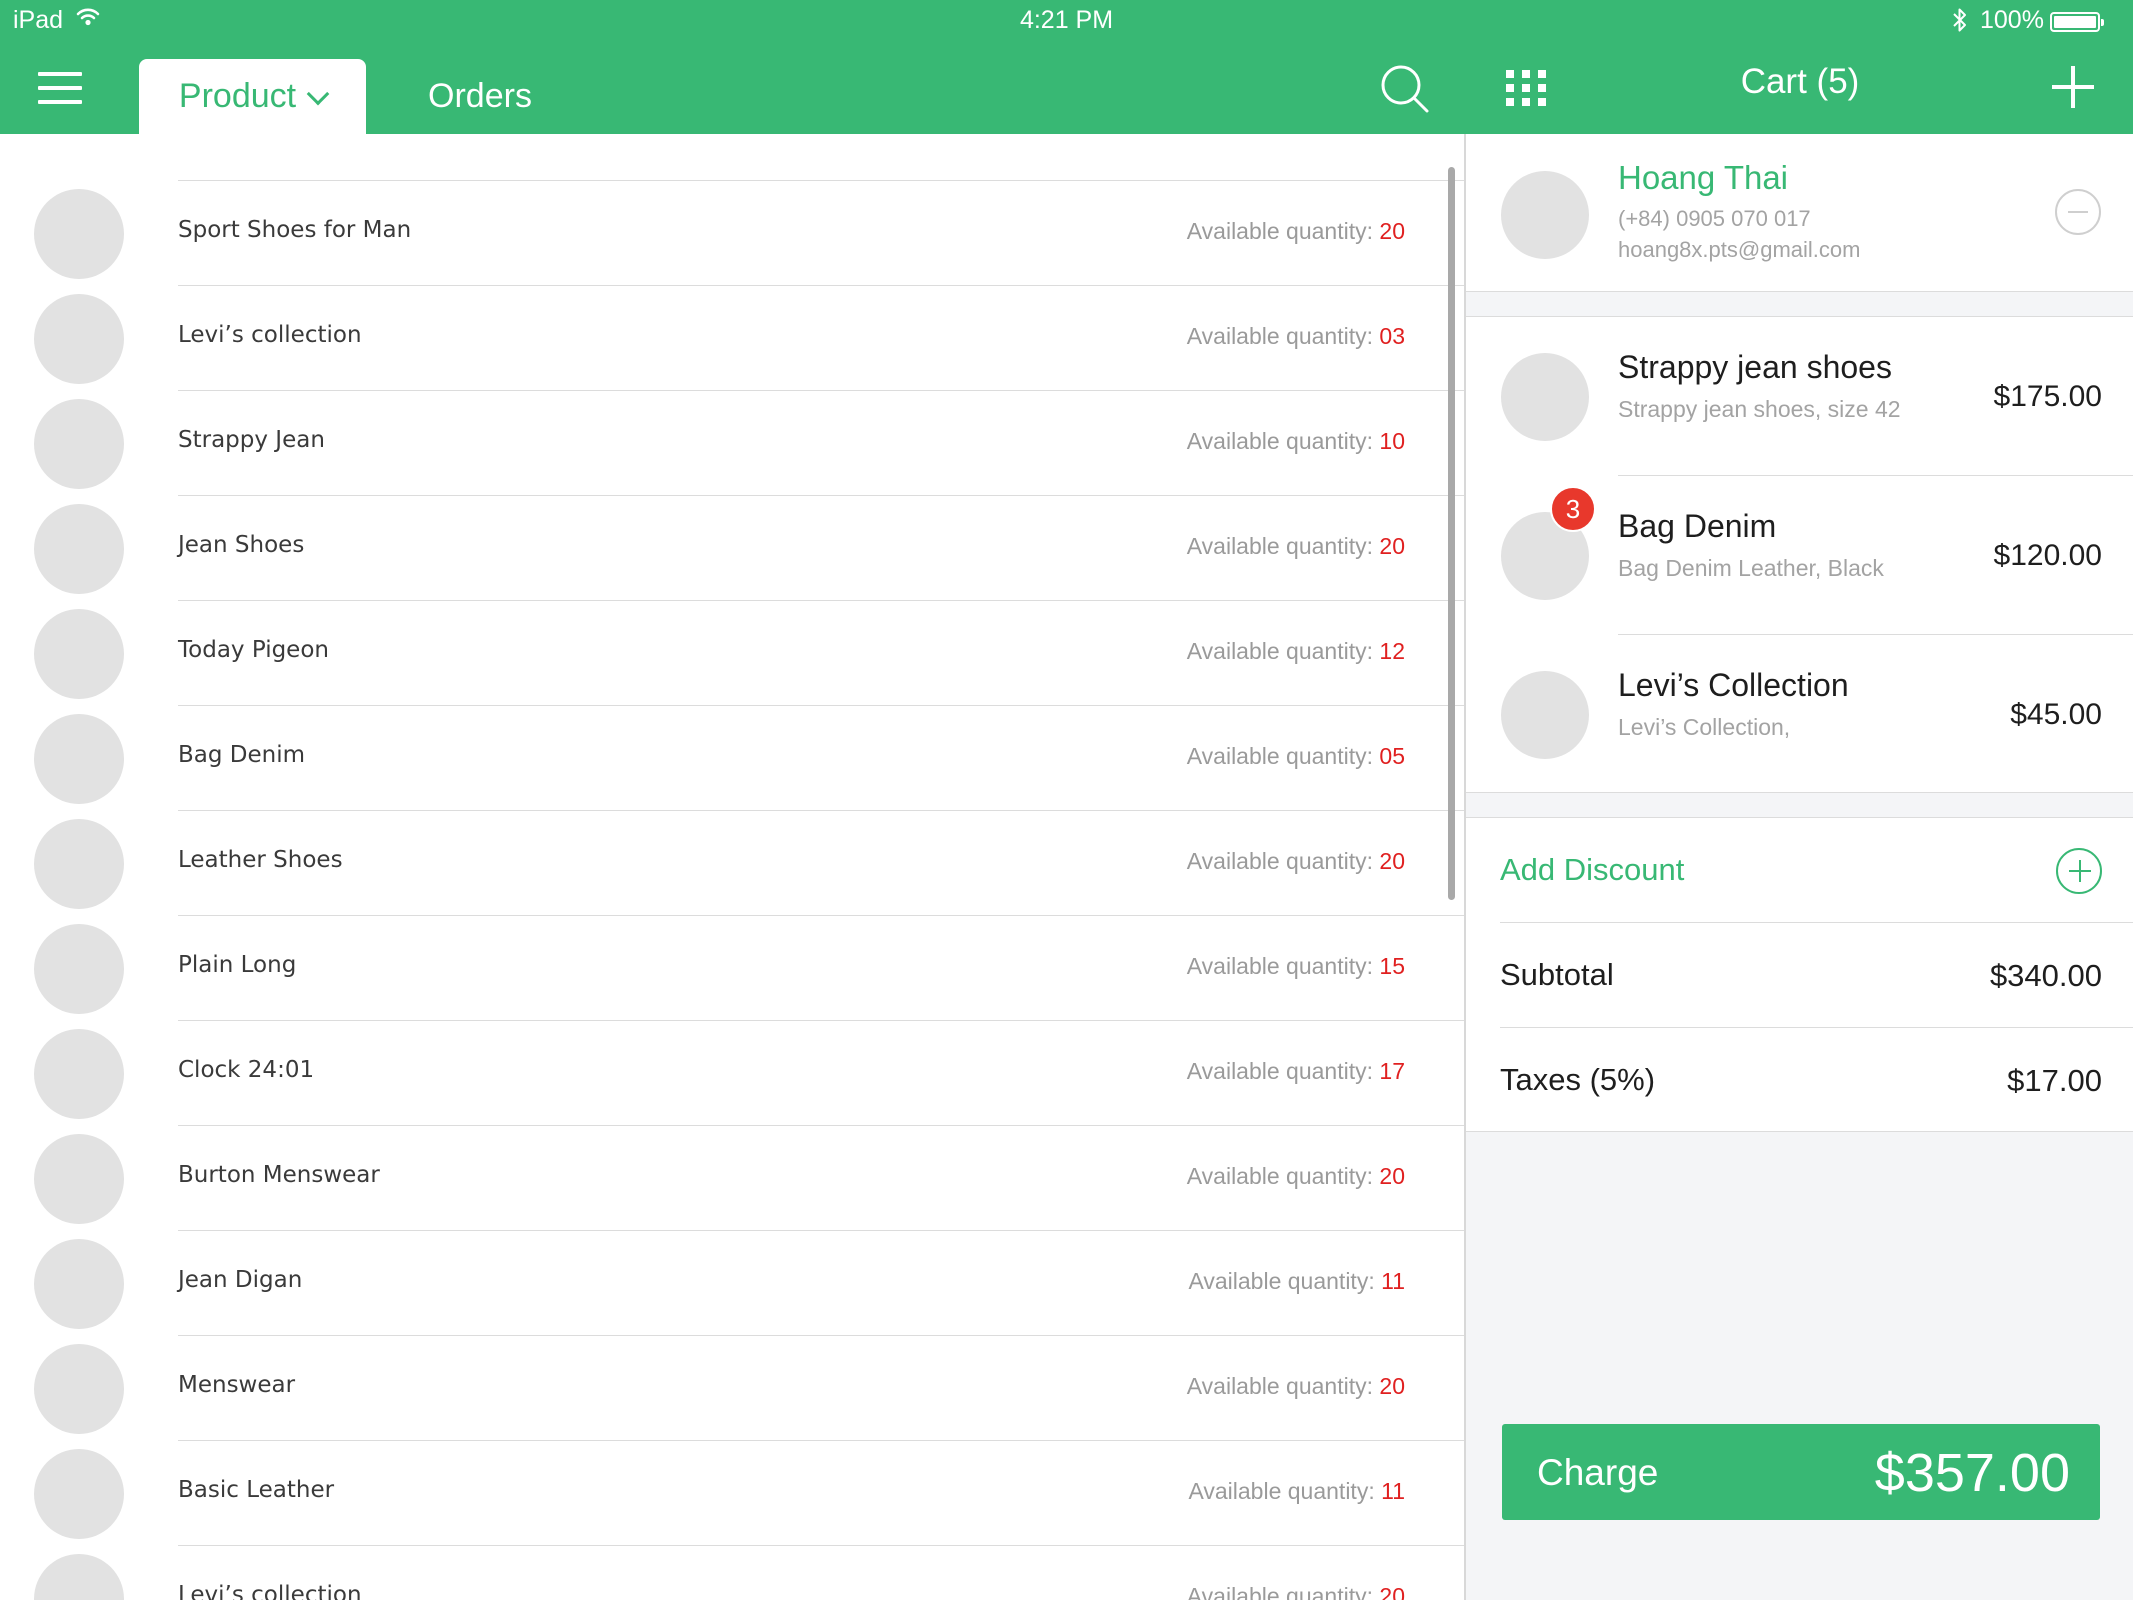 This screenshot has height=1600, width=2133. I want to click on product-name: Leather Shoes, so click(260, 860).